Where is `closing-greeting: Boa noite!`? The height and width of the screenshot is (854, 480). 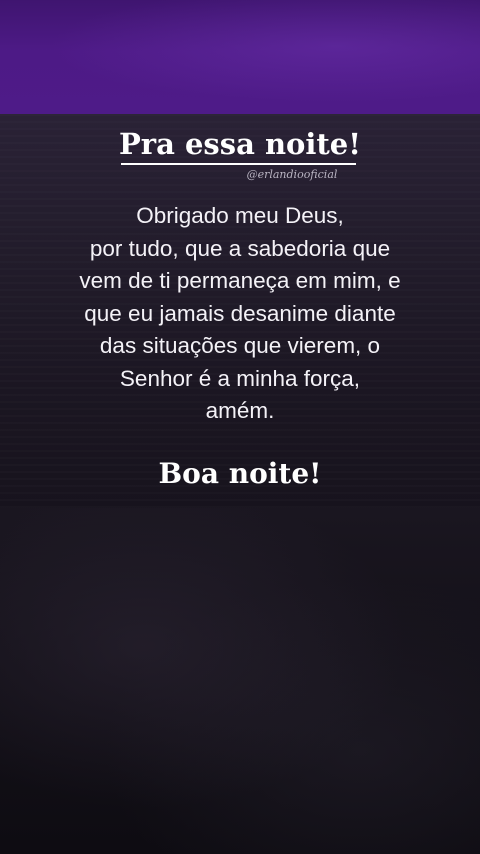
closing-greeting: Boa noite! is located at coordinates (240, 473).